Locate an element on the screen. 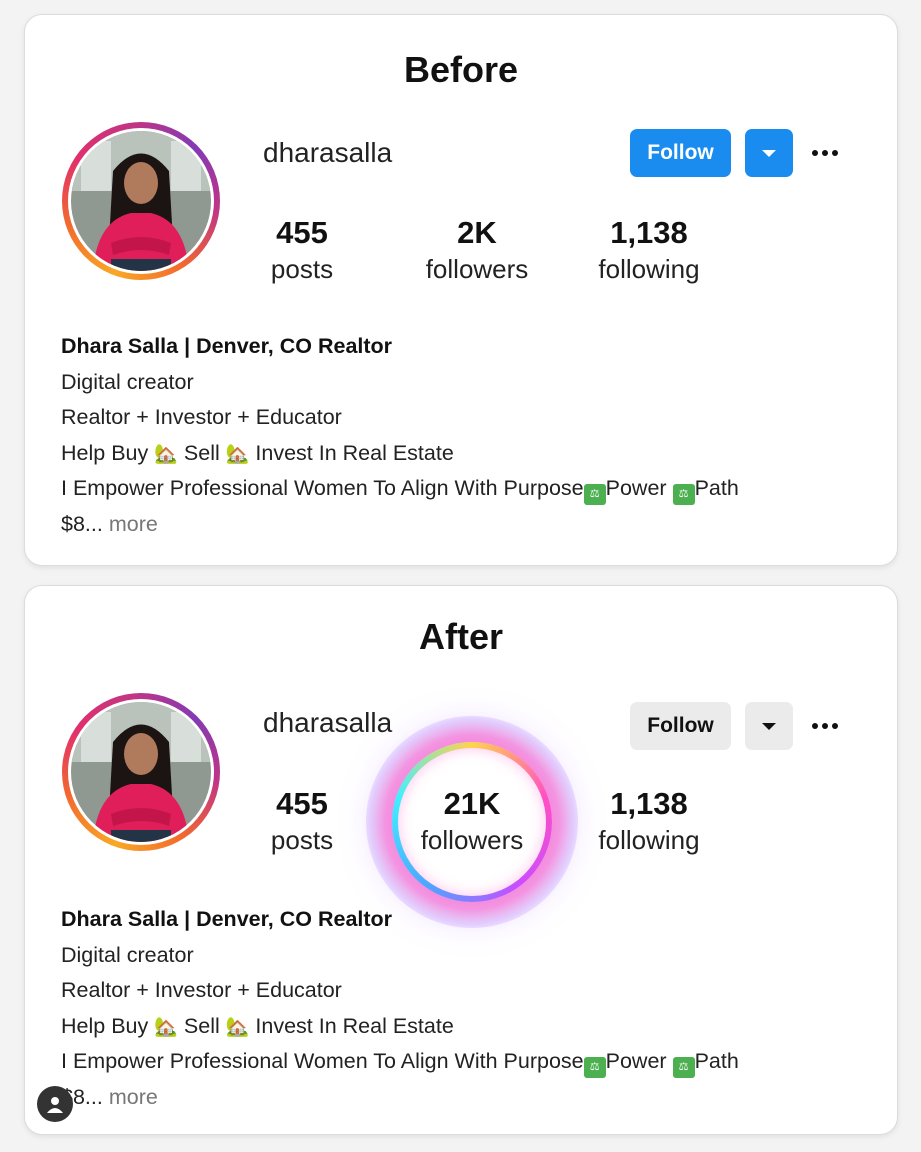 The height and width of the screenshot is (1152, 921). followers-stat: 2K followers is located at coordinates (477, 251).